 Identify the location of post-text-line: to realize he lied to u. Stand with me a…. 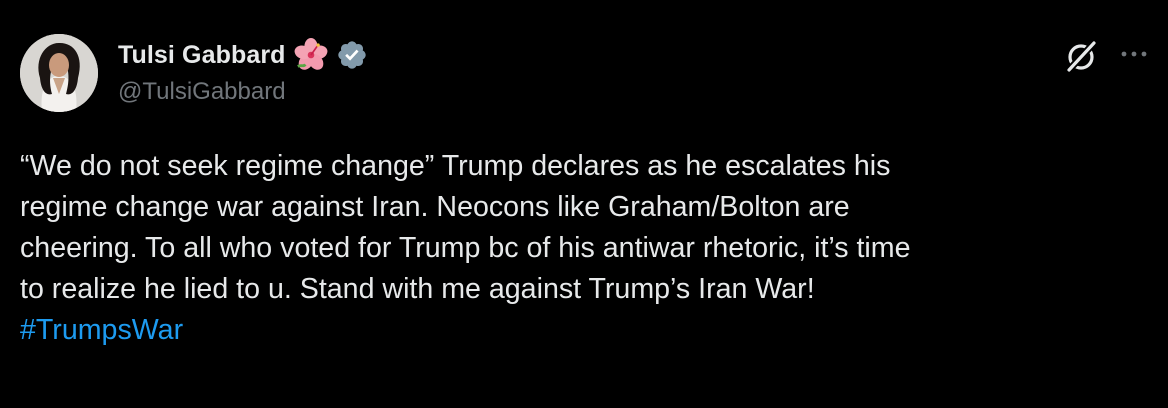
(417, 289).